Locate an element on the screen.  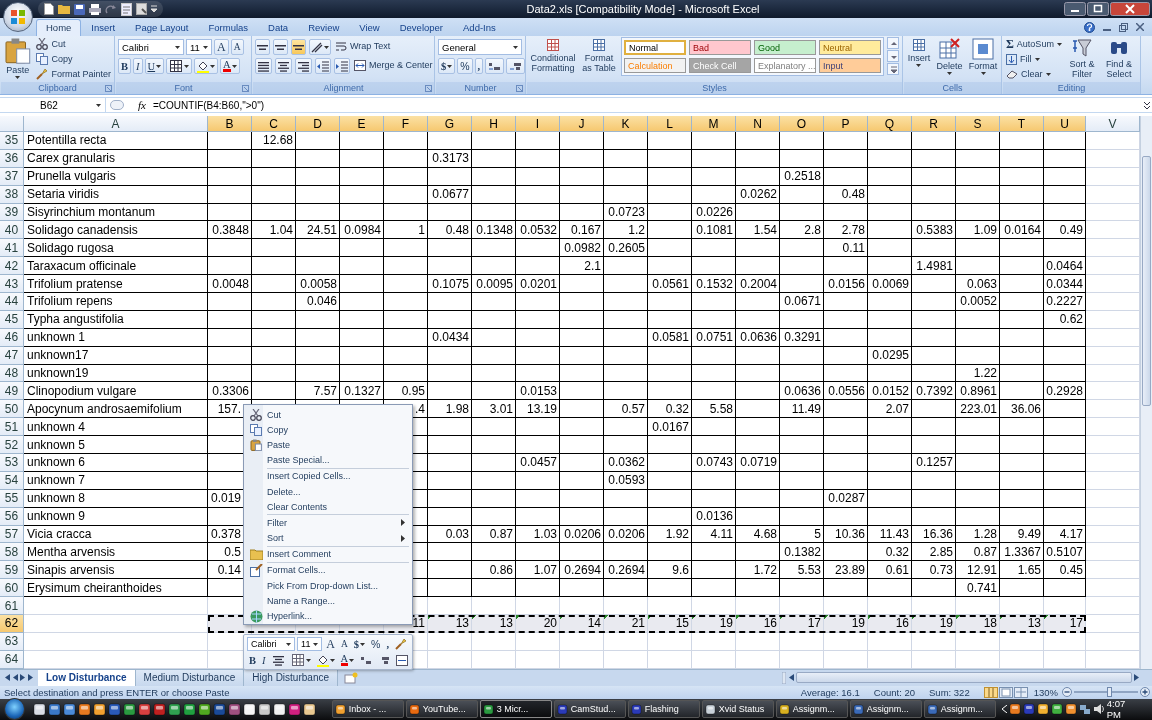
start-button is located at coordinates (14, 709).